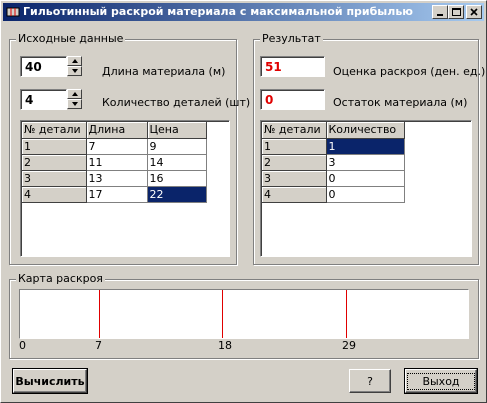  Describe the element at coordinates (71, 38) in the screenshot. I see `input-group-title: Исходные данные` at that location.